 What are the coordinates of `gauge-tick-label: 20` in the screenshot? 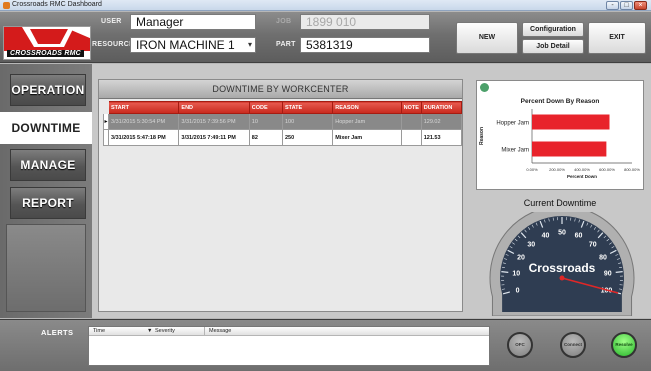 It's located at (521, 258).